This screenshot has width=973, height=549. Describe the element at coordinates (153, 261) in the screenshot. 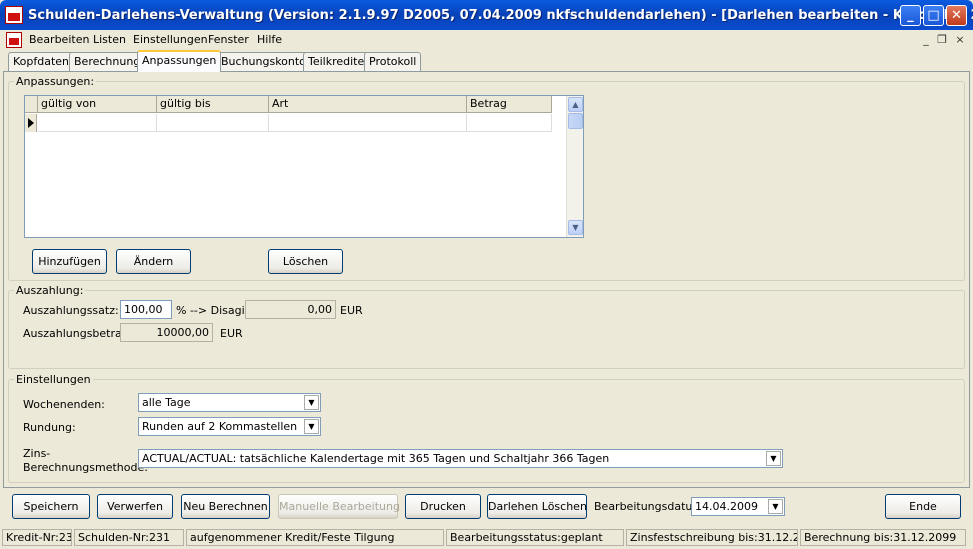

I see `aendern-button: Ändern` at that location.